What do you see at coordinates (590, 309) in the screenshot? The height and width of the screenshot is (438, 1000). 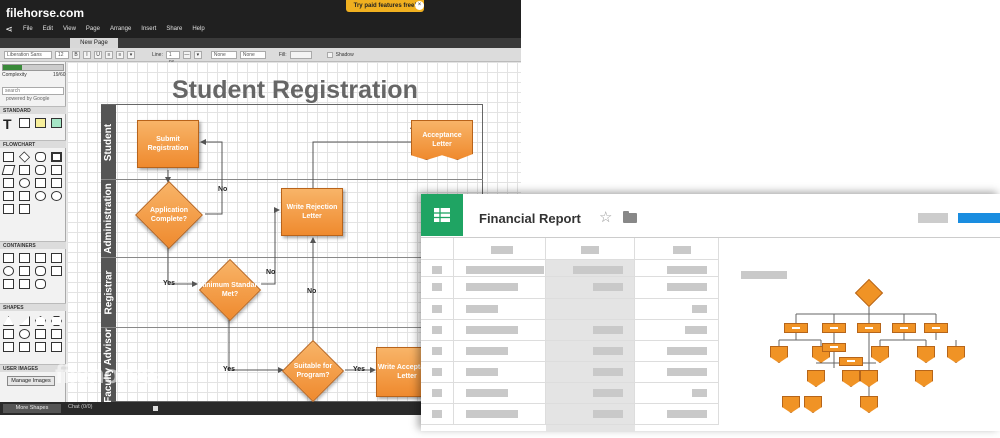 I see `grid-cell` at bounding box center [590, 309].